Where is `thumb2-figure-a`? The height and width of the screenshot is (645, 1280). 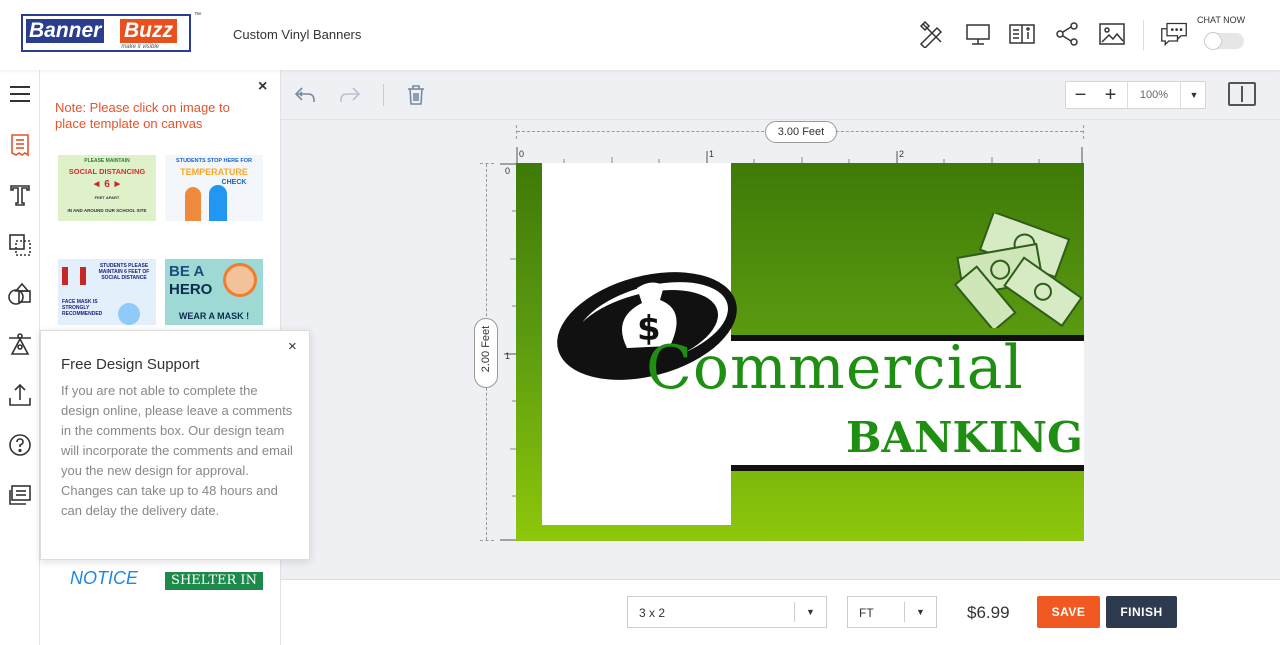
thumb2-figure-a is located at coordinates (193, 204).